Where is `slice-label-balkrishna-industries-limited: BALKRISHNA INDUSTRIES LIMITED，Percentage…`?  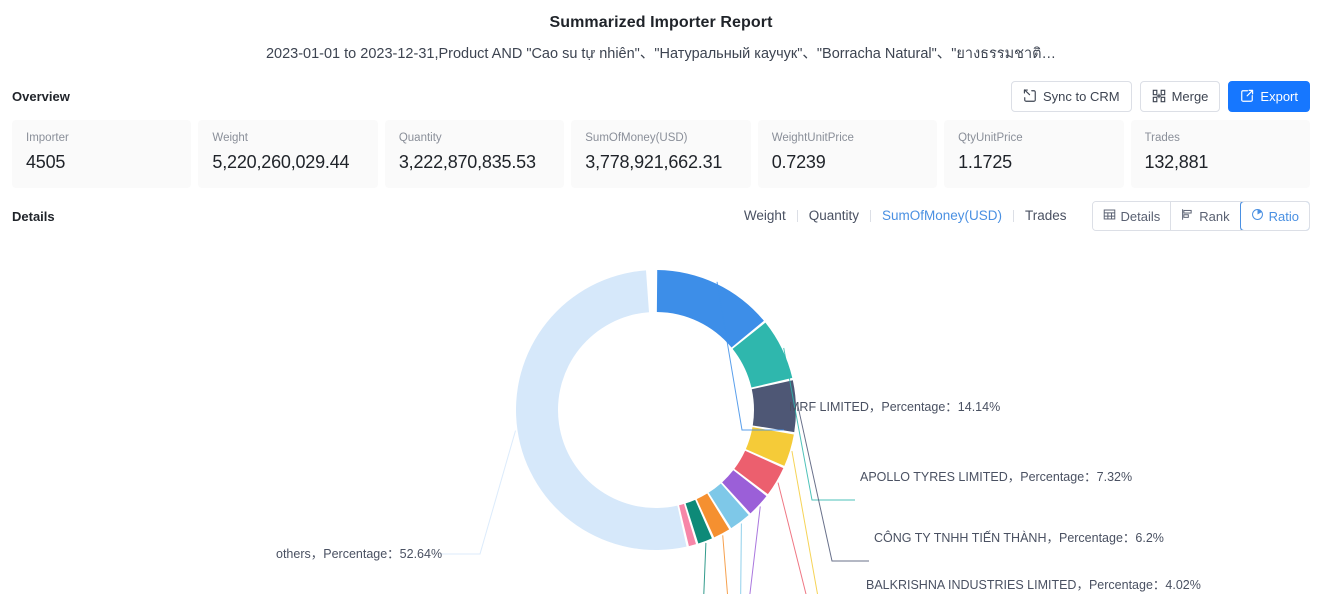
slice-label-balkrishna-industries-limited: BALKRISHNA INDUSTRIES LIMITED，Percentage… is located at coordinates (1033, 585).